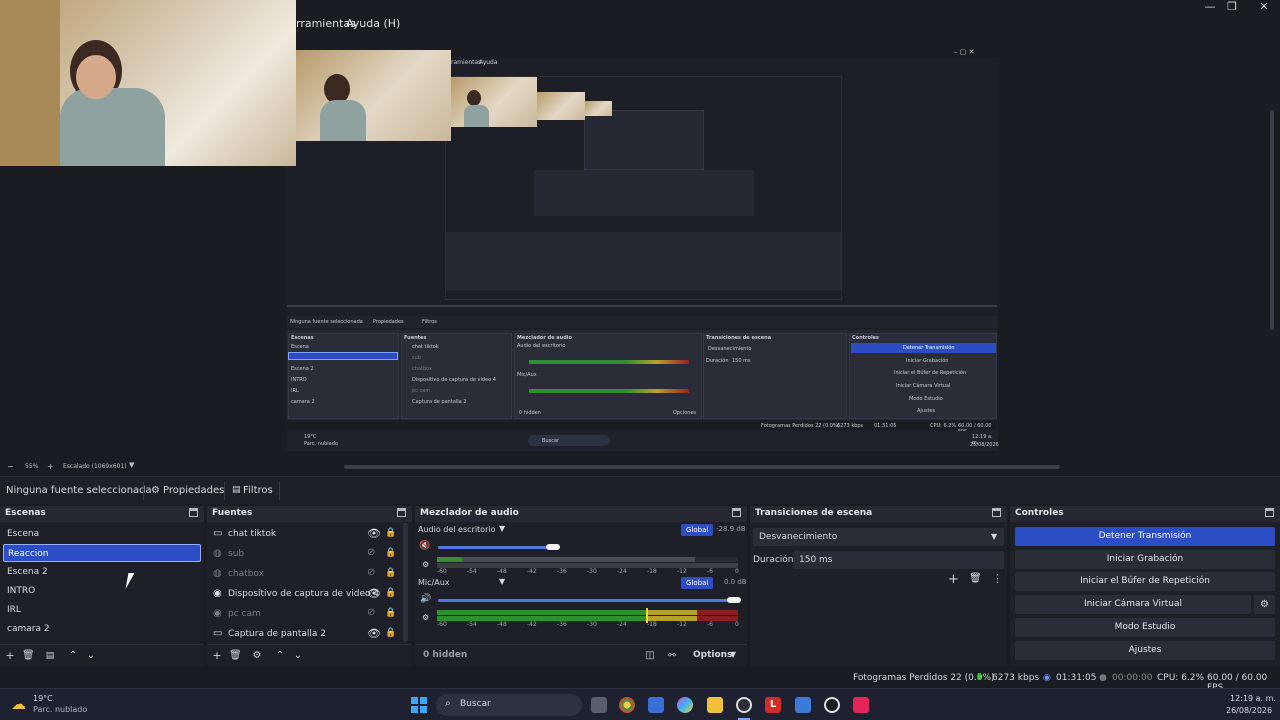 The image size is (1280, 720). What do you see at coordinates (878, 537) in the screenshot?
I see `transition-select: Desvanecimiento ▼` at bounding box center [878, 537].